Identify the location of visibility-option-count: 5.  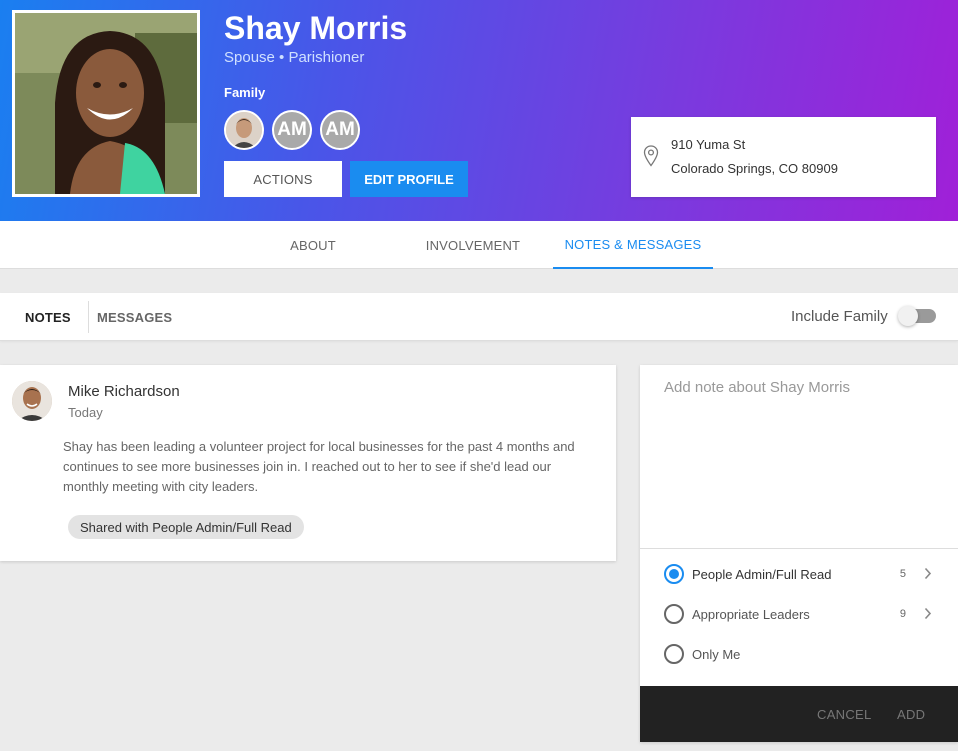
(902, 574).